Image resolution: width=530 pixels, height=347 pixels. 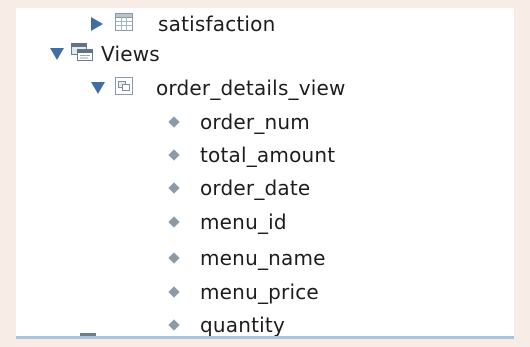 What do you see at coordinates (255, 188) in the screenshot?
I see `column-label: order_date` at bounding box center [255, 188].